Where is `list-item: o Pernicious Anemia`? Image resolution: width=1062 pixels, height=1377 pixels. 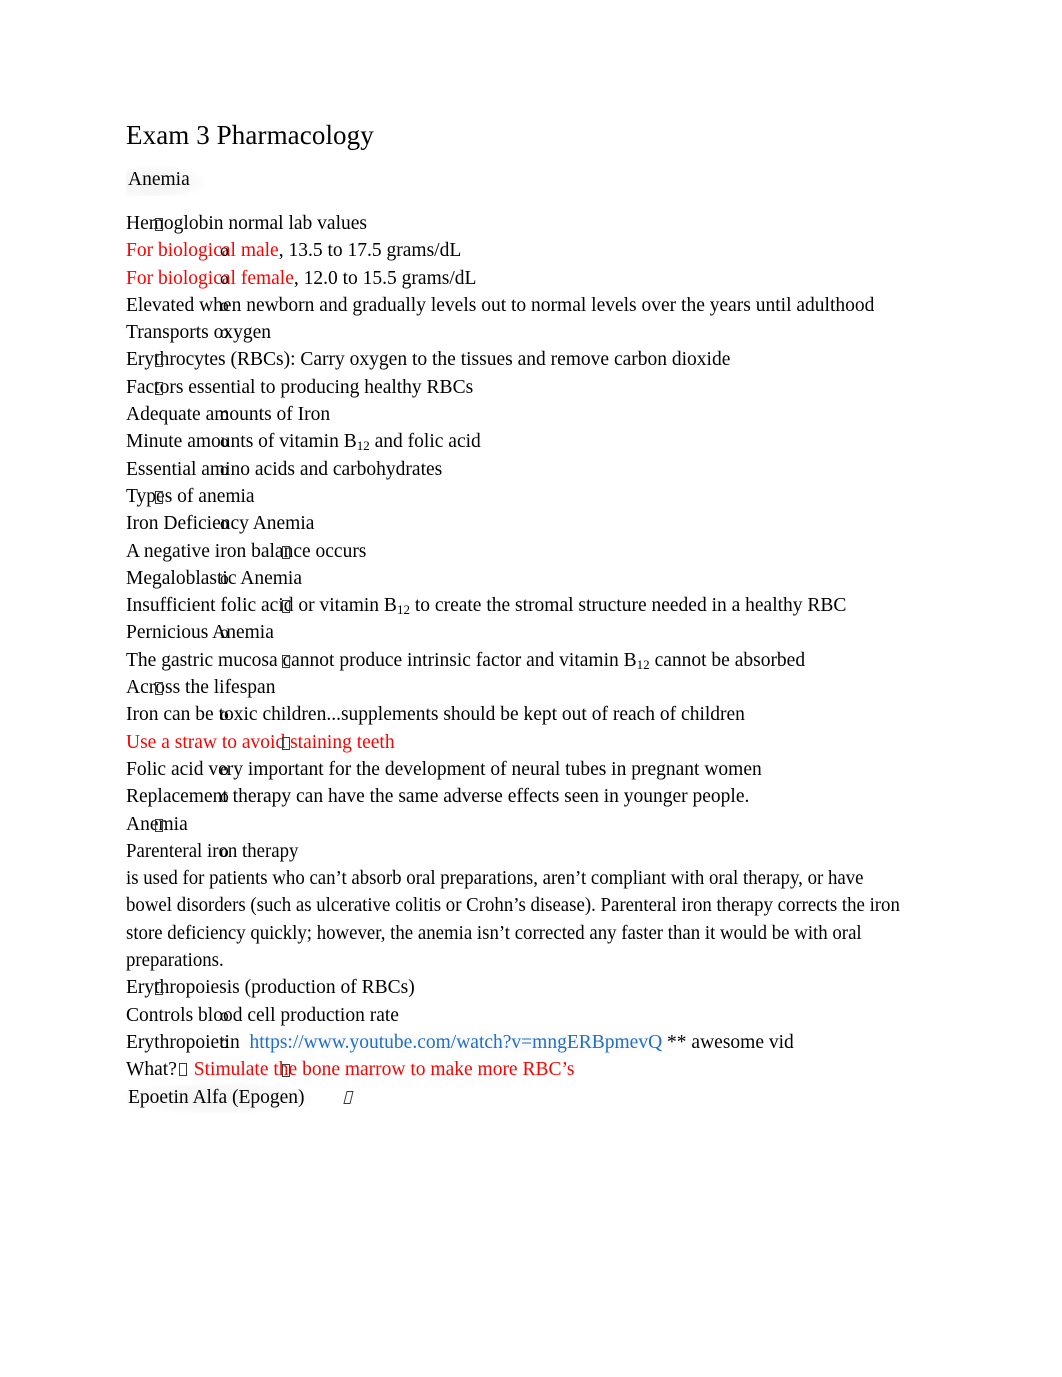 list-item: o Pernicious Anemia is located at coordinates (531, 632).